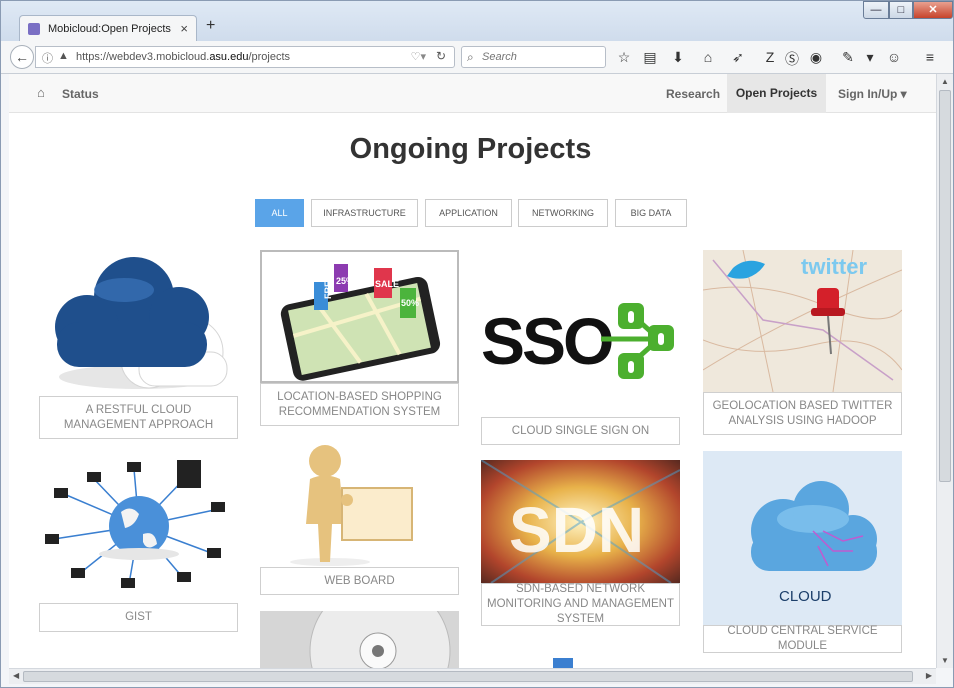 The height and width of the screenshot is (688, 954). What do you see at coordinates (184, 28) in the screenshot?
I see `tab-close-icon: ×` at bounding box center [184, 28].